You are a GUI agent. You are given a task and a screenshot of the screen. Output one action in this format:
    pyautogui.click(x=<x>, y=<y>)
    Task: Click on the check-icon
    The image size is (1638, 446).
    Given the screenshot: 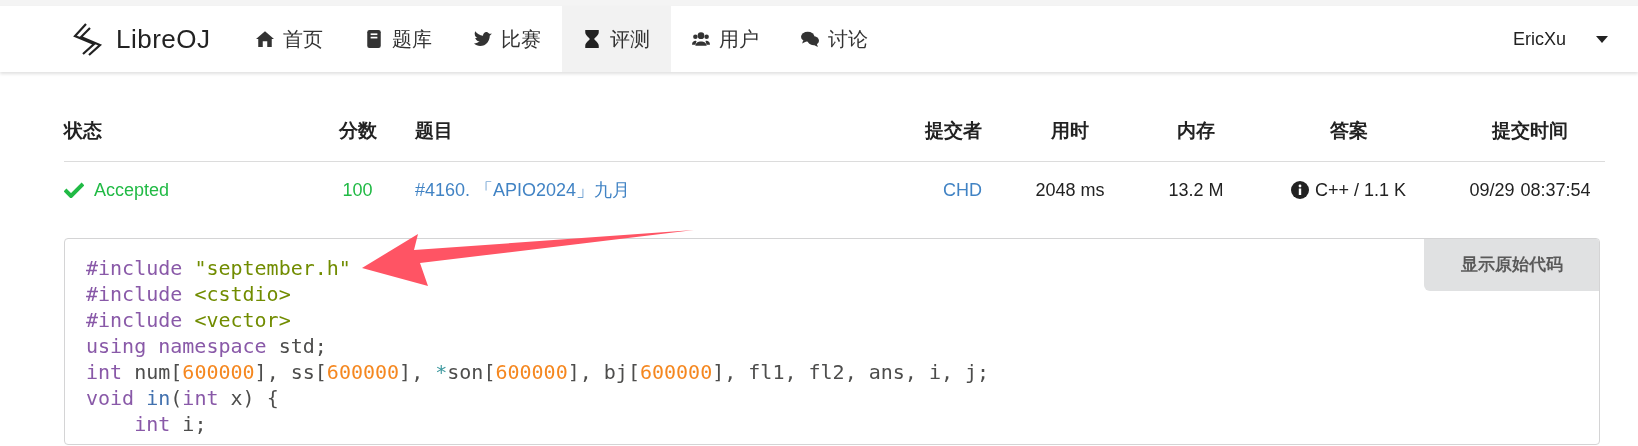 What is the action you would take?
    pyautogui.click(x=74, y=190)
    